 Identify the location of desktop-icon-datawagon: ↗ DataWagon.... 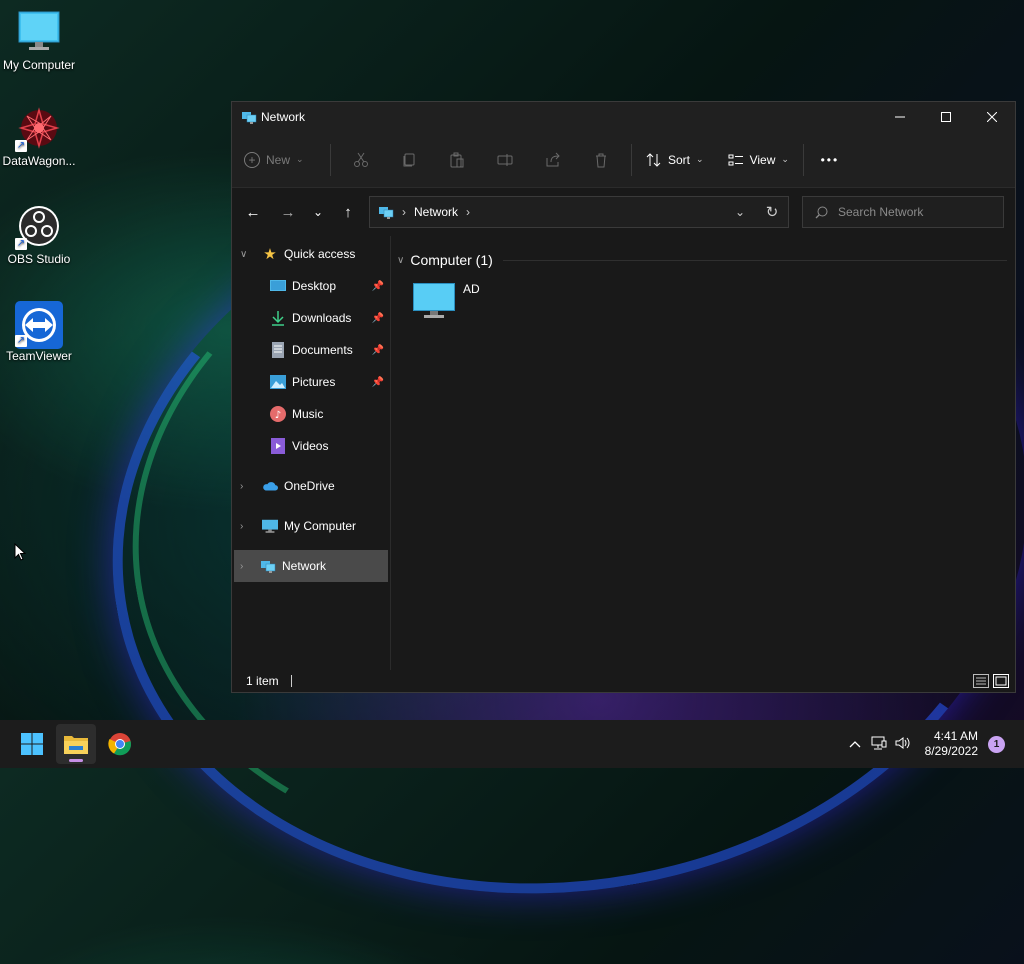
(39, 137).